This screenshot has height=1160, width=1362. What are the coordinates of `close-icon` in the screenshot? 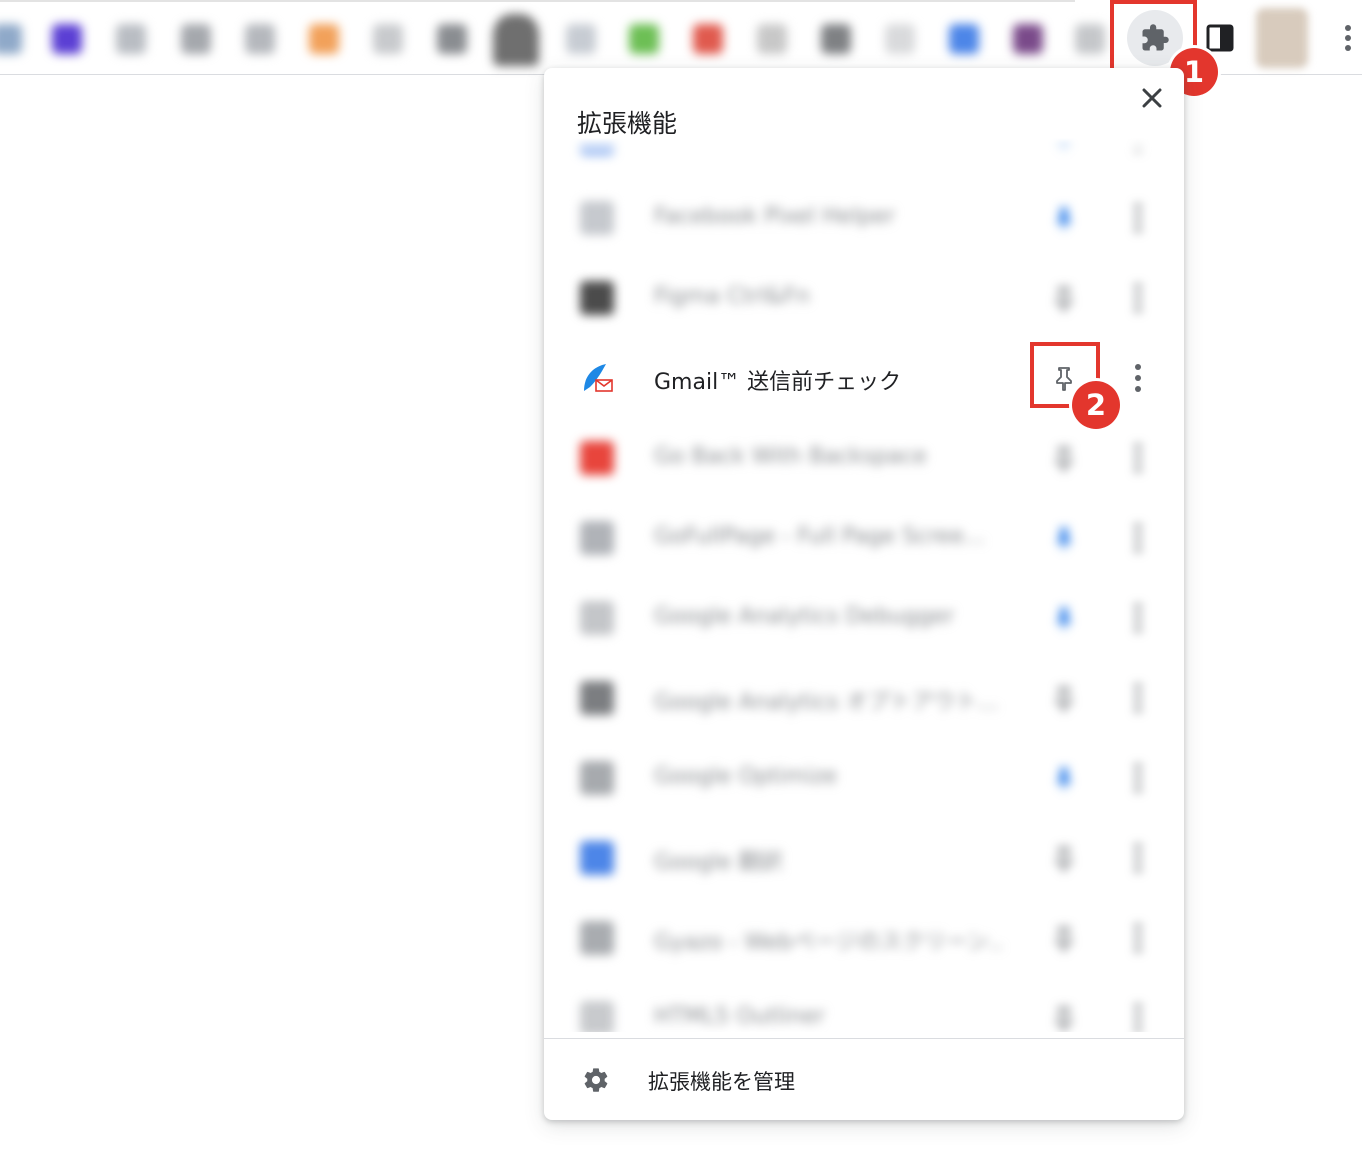 It's located at (1152, 98).